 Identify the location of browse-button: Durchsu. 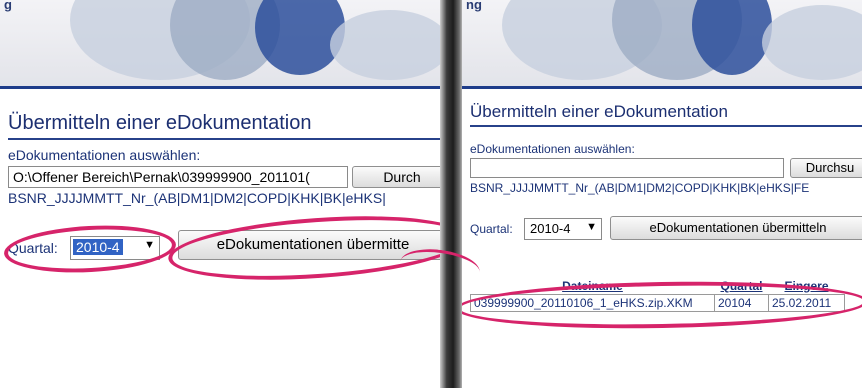
(826, 168).